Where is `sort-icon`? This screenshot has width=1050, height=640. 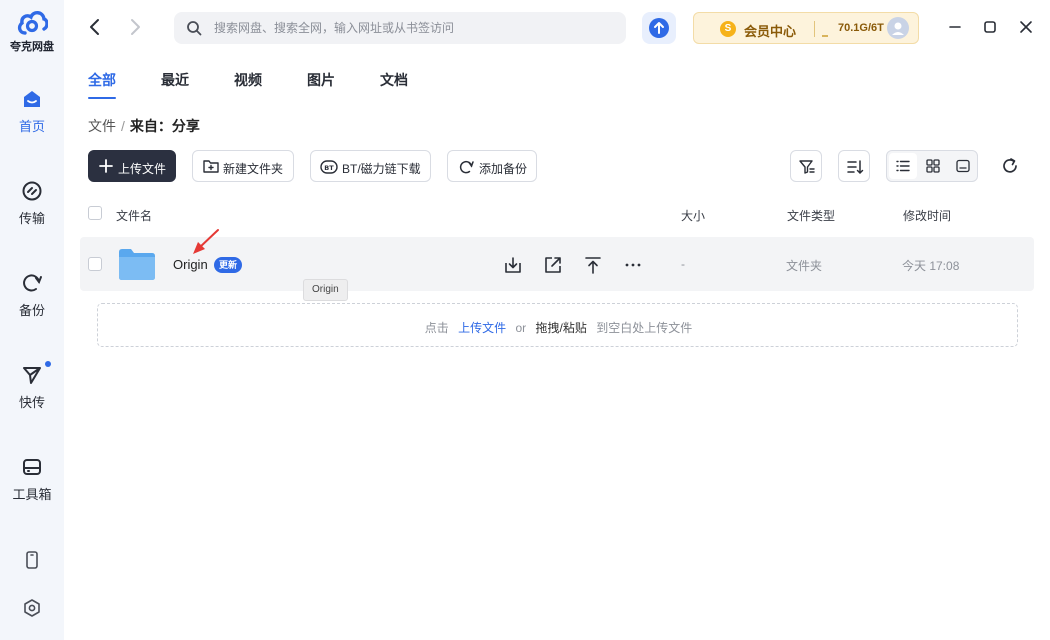 sort-icon is located at coordinates (855, 167).